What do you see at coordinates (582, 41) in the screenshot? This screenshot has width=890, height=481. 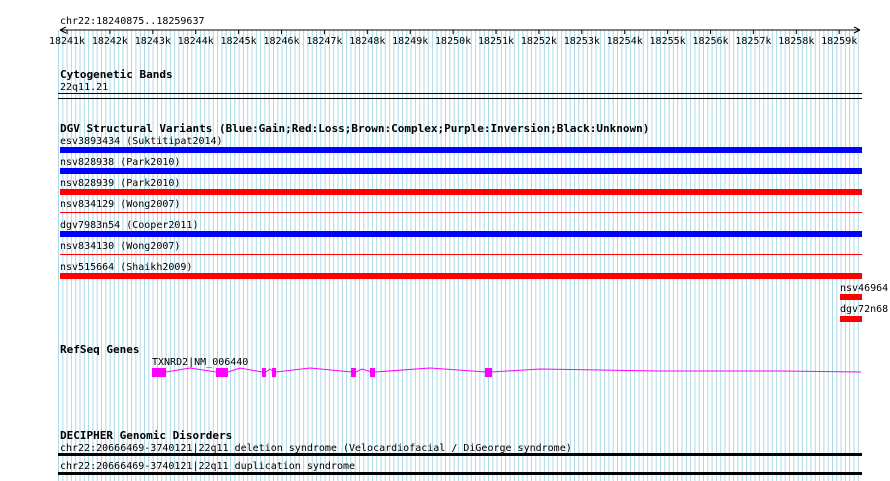 I see `ruler-tick-label: 18253k` at bounding box center [582, 41].